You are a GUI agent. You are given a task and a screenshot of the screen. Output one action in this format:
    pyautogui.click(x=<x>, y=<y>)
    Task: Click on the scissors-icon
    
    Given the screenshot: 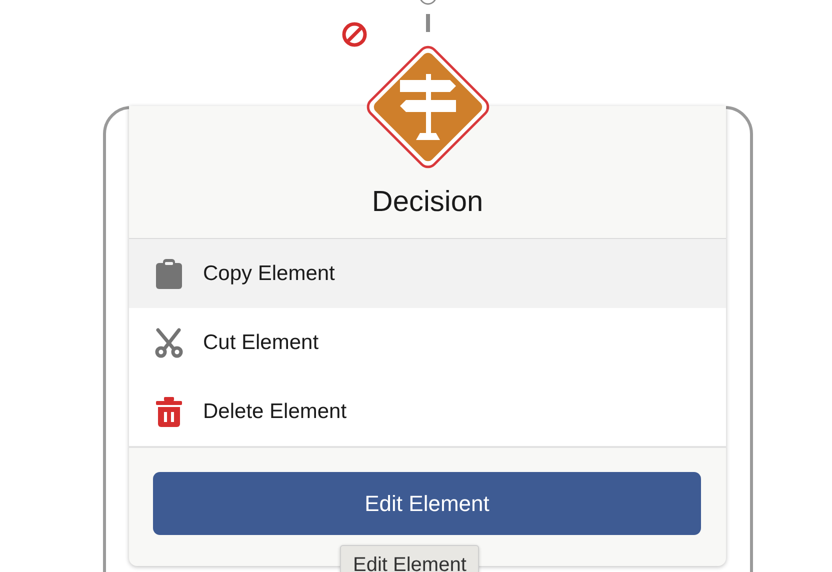 What is the action you would take?
    pyautogui.click(x=169, y=343)
    